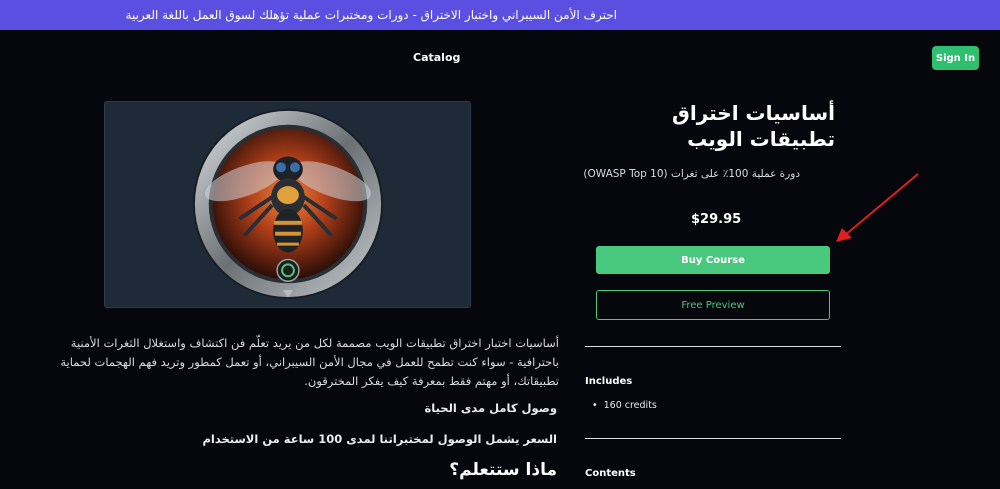 This screenshot has width=1000, height=489. Describe the element at coordinates (713, 260) in the screenshot. I see `buy-course-button: Buy Course` at that location.